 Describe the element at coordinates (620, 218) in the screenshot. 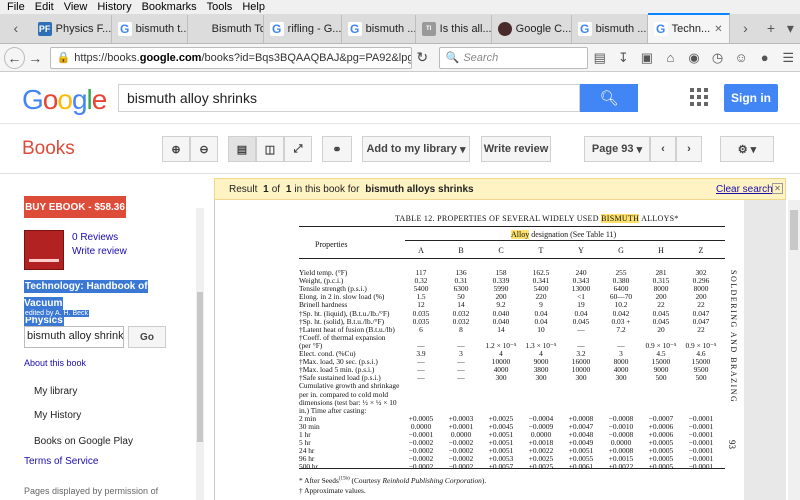

I see `caption-highlight: BISMUTH` at that location.